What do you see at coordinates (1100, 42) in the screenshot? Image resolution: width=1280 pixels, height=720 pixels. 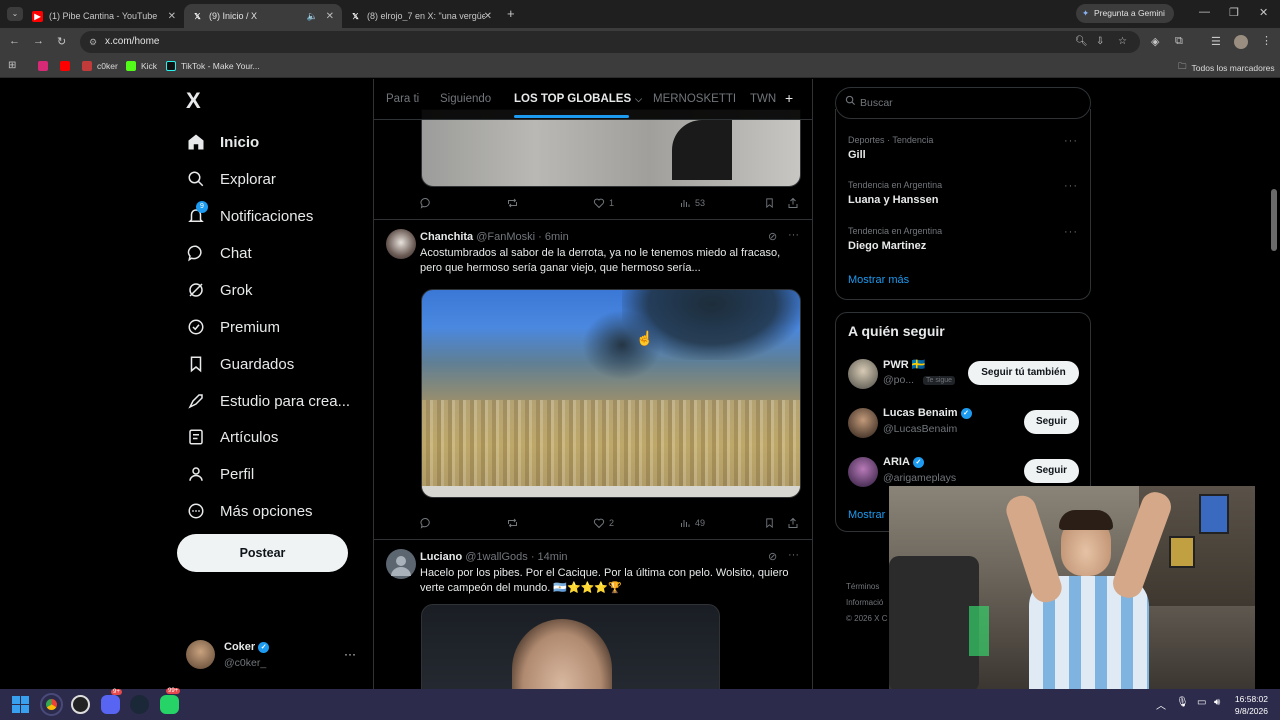 I see `install-icon: ⇩` at bounding box center [1100, 42].